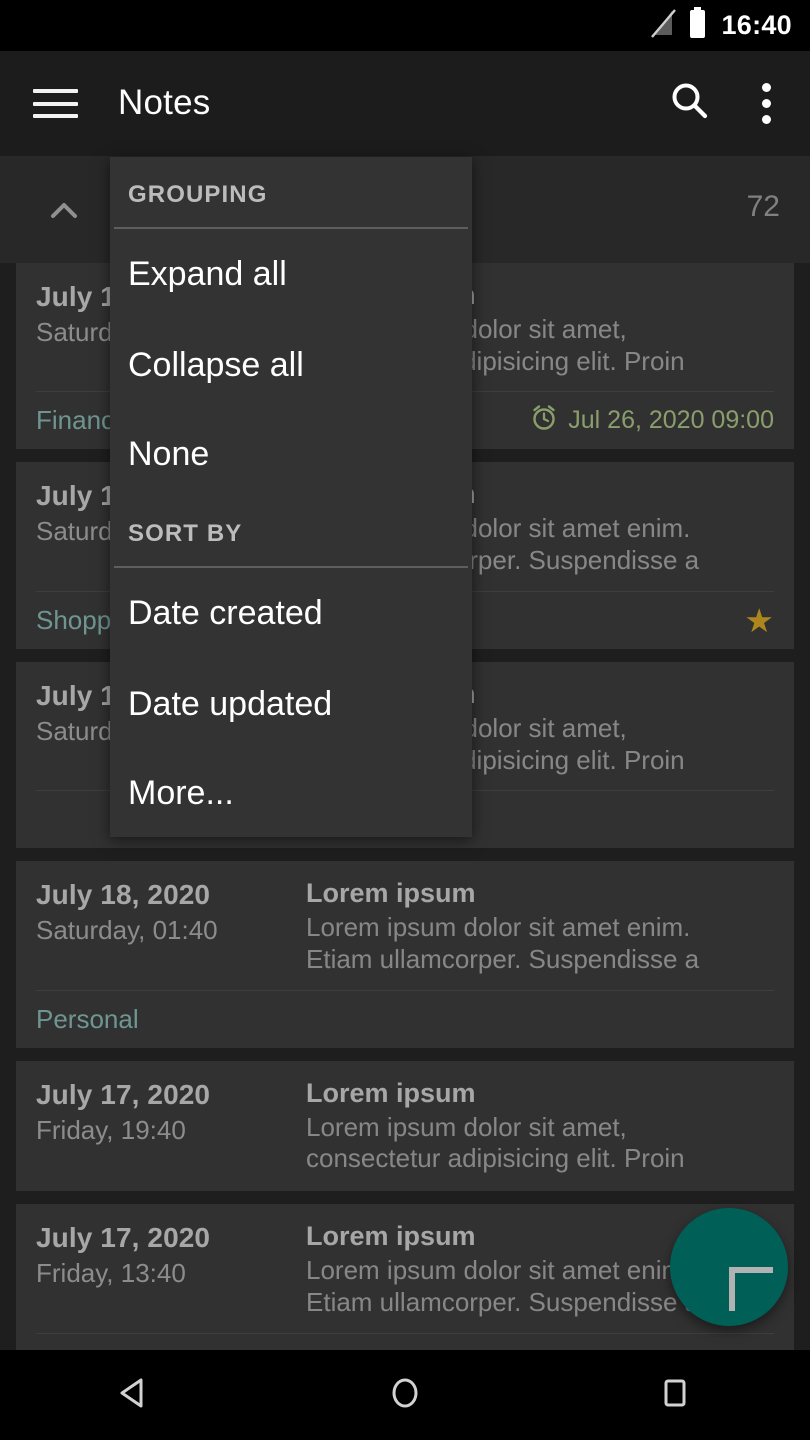 The image size is (810, 1440). Describe the element at coordinates (291, 704) in the screenshot. I see `menu-item-date-updated: Date updated` at that location.